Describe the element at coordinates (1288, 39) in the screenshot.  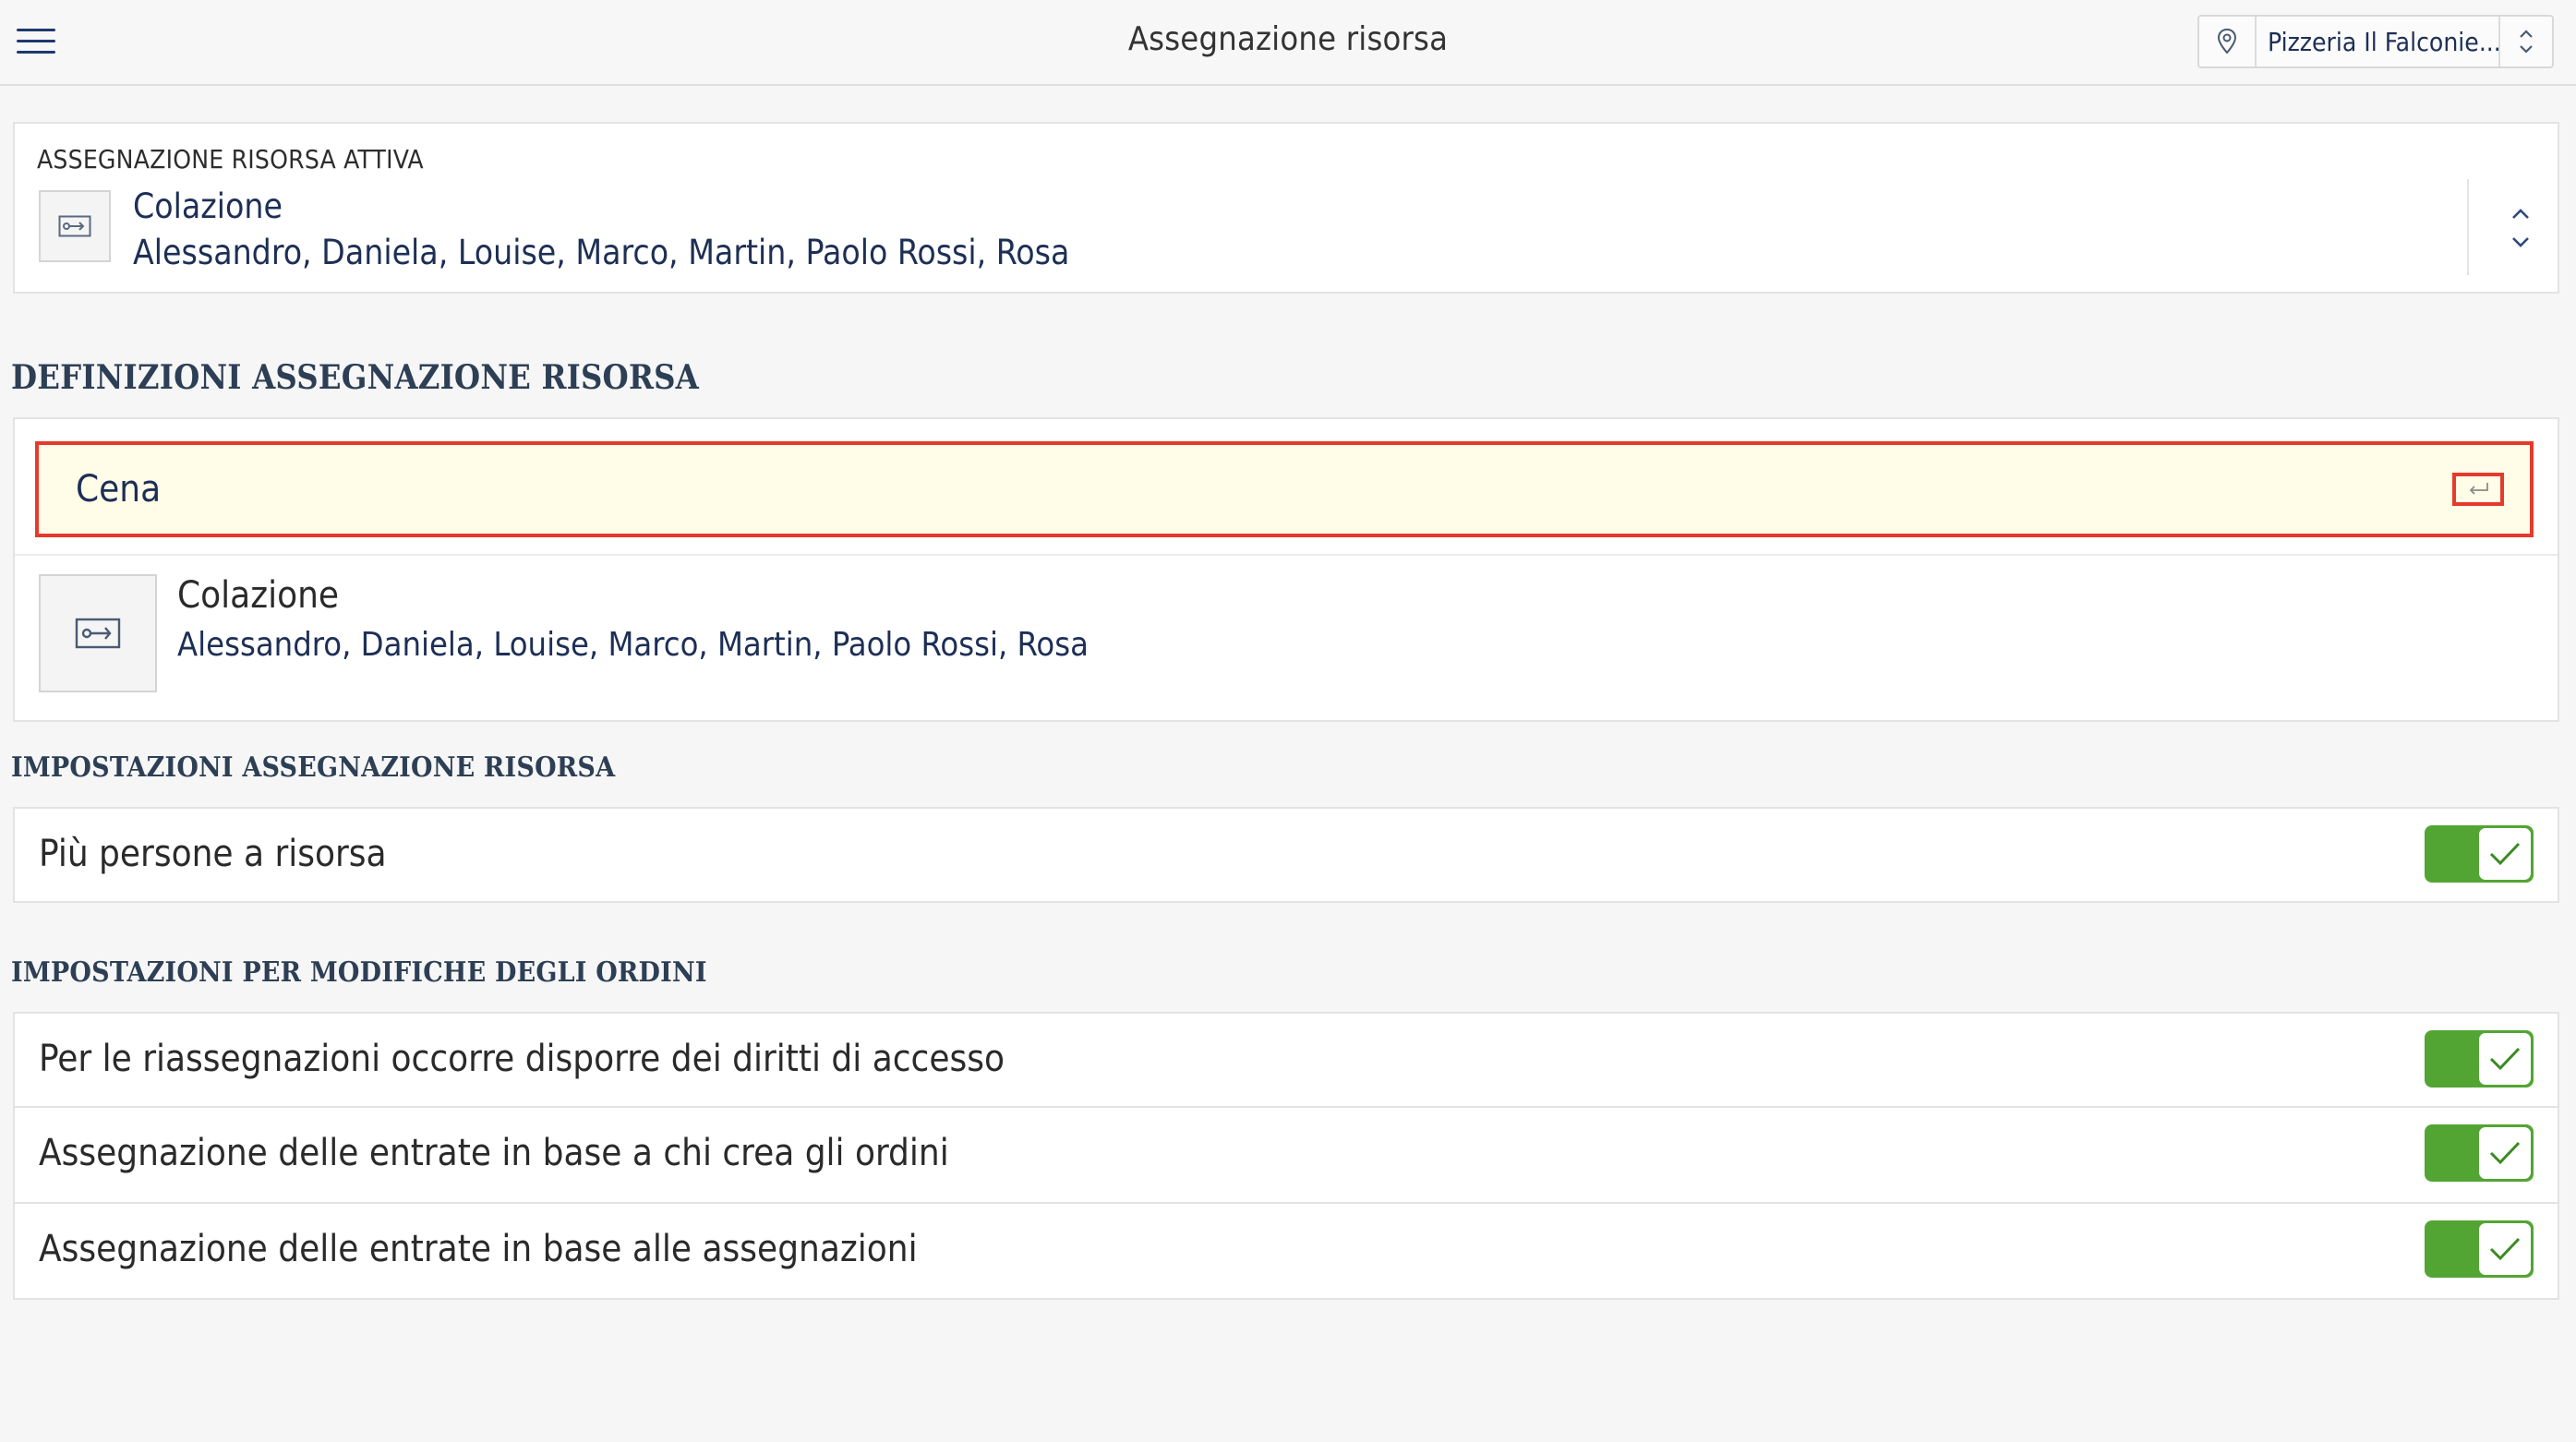
I see `page-title: Assegnazione risorsa` at that location.